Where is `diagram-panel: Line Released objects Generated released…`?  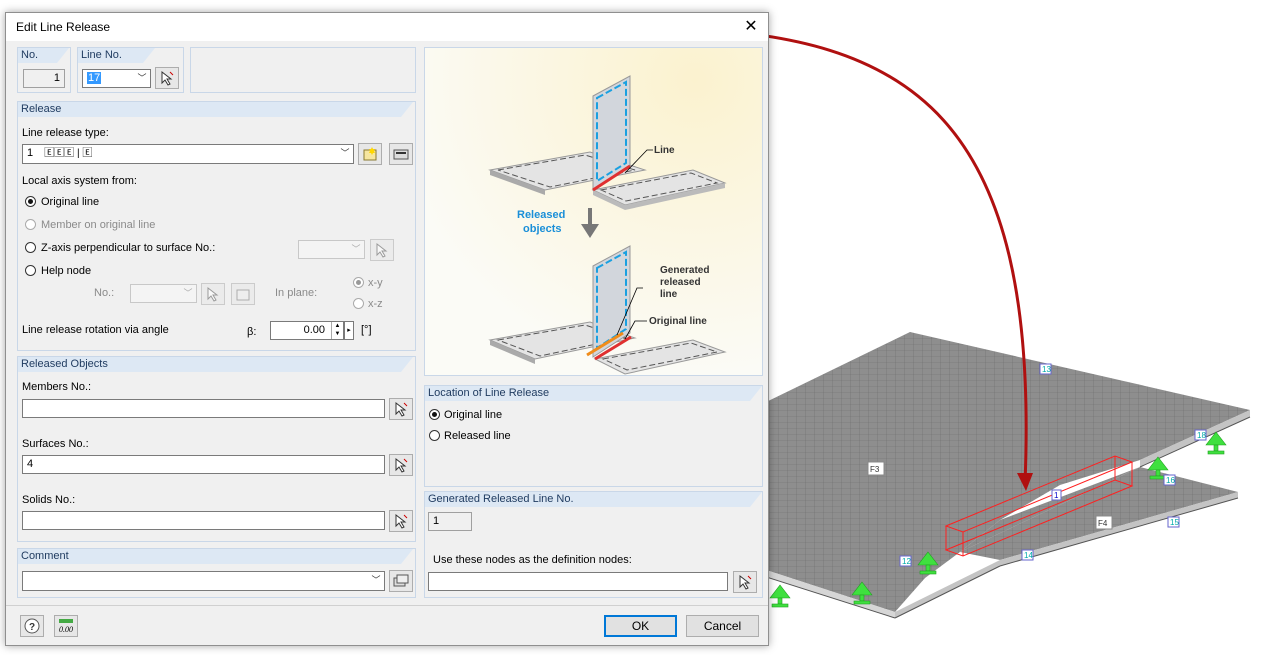 diagram-panel: Line Released objects Generated released… is located at coordinates (593, 211).